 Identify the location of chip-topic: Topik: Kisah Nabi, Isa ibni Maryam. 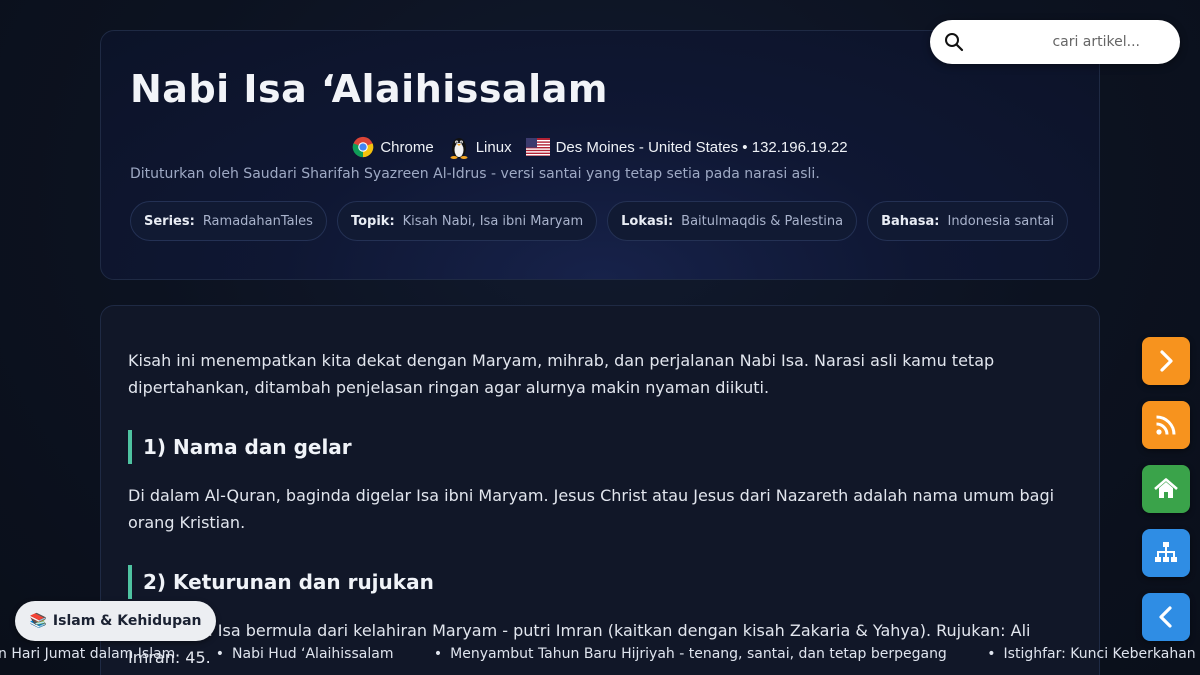
(467, 221).